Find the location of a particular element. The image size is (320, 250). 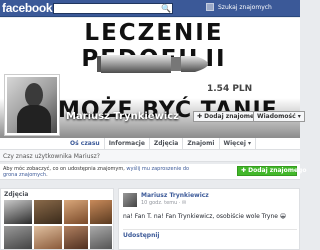

know-user-question: Czy znasz użytkownika Mariusz? is located at coordinates (51, 156).